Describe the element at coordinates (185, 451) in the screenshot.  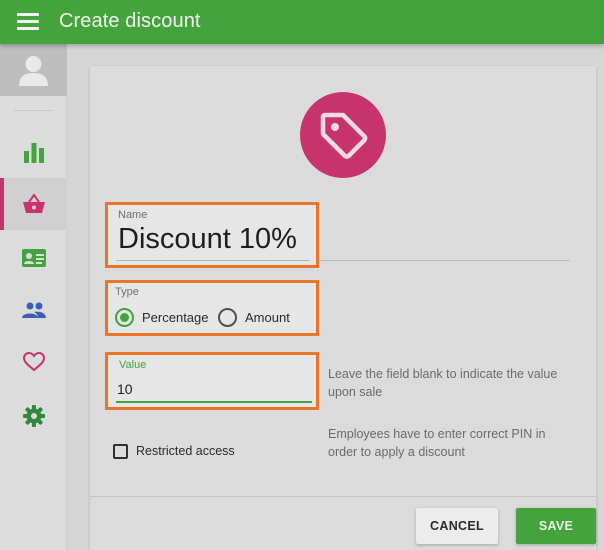
I see `restricted-access-label: Restricted access` at that location.